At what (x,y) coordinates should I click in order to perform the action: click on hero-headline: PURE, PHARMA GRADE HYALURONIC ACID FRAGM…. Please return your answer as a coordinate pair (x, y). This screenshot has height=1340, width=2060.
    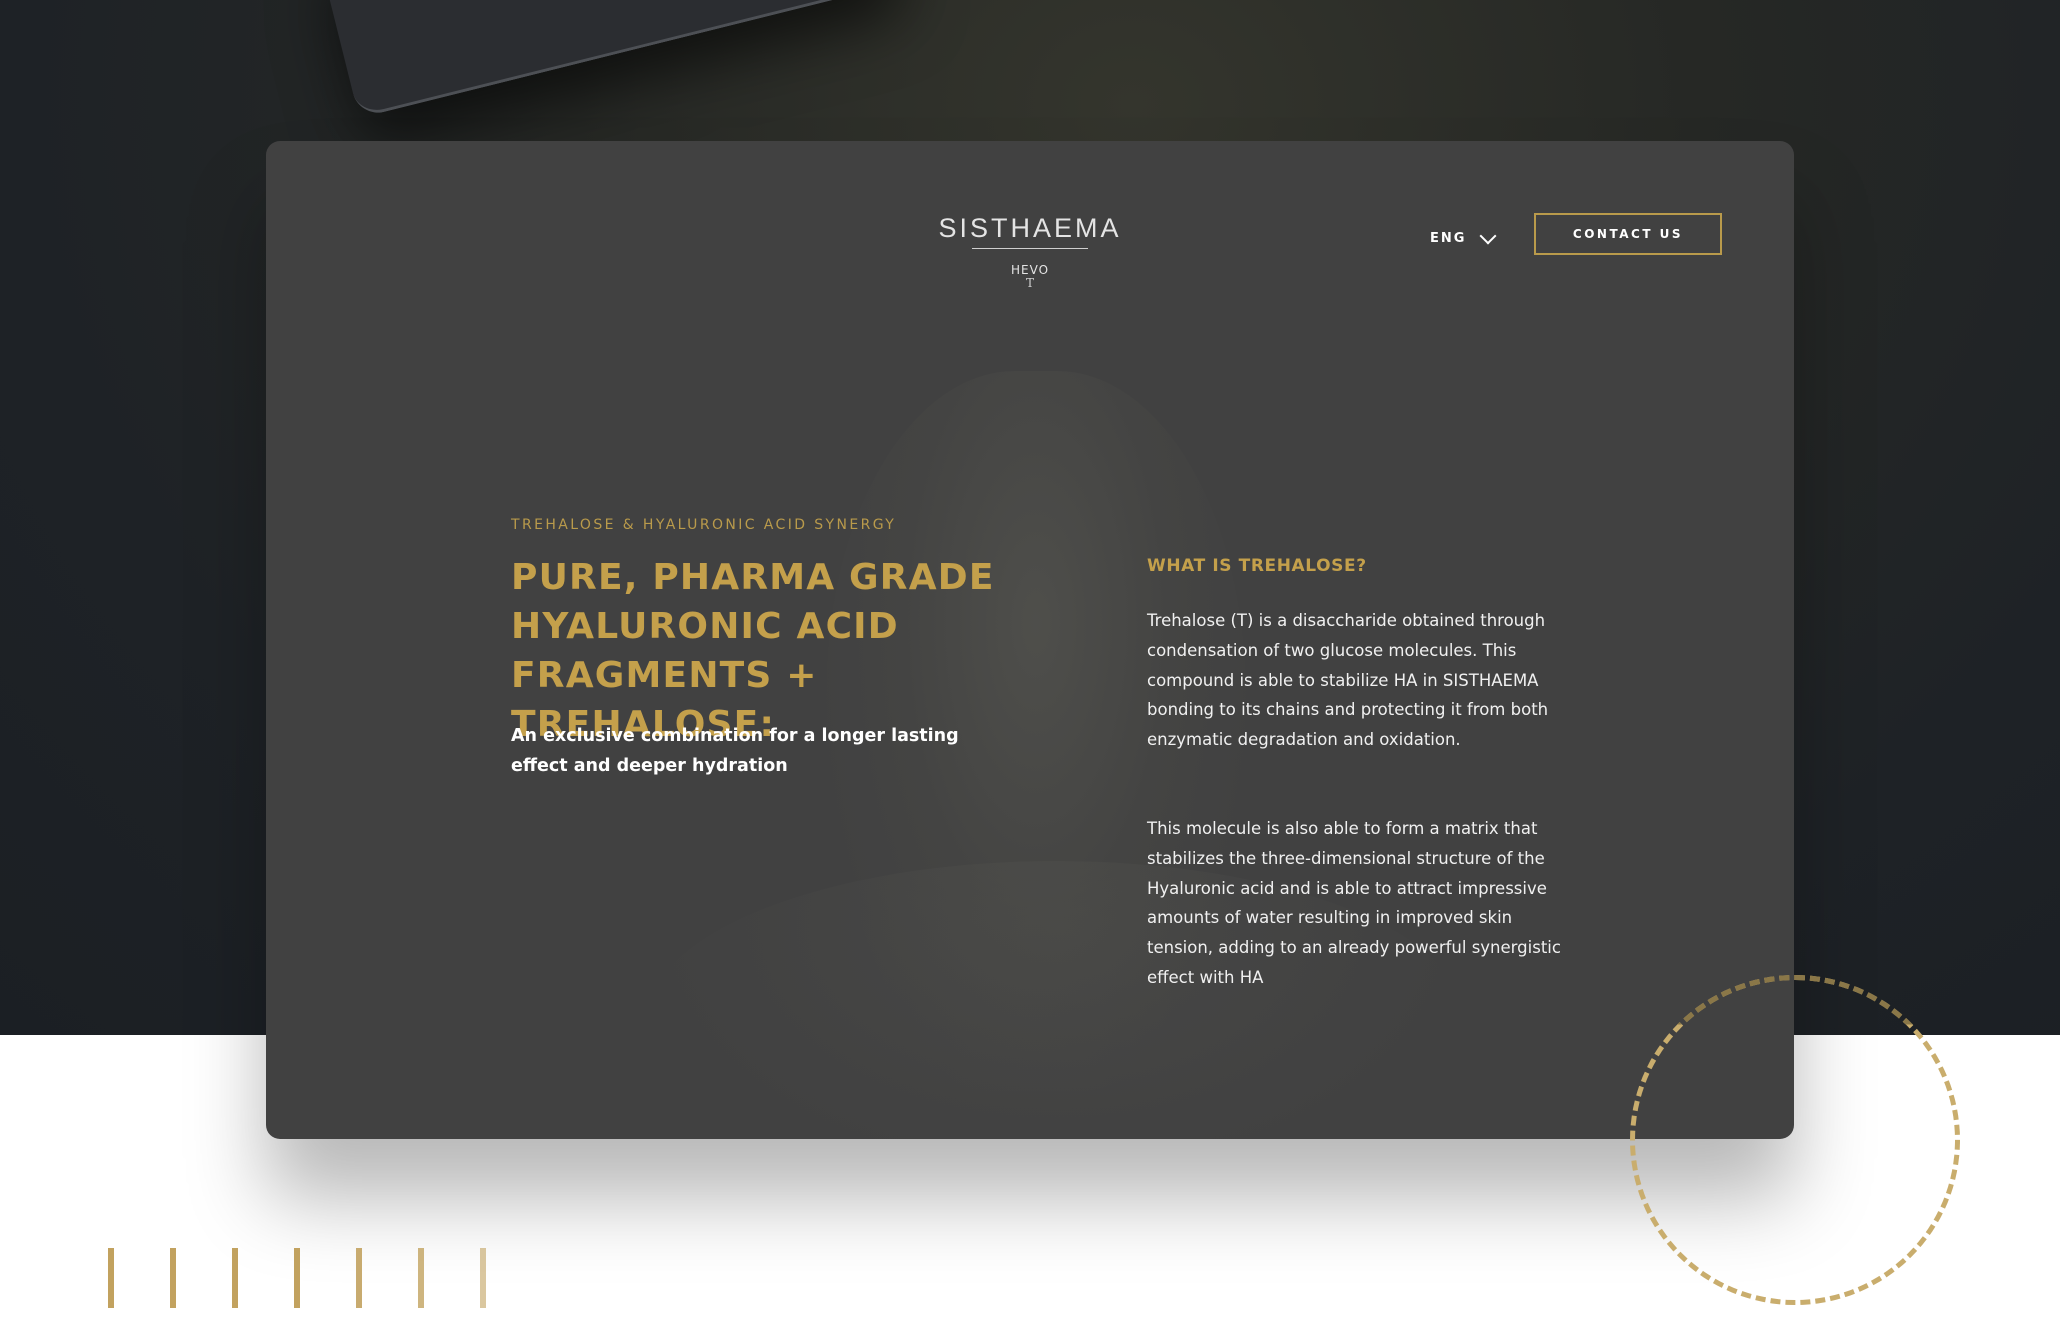
    Looking at the image, I should click on (753, 651).